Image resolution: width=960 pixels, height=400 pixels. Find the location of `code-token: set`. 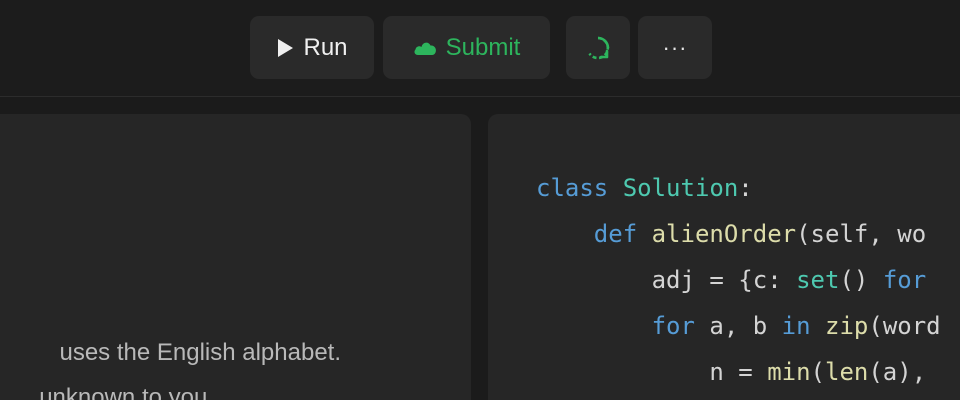

code-token: set is located at coordinates (818, 280).